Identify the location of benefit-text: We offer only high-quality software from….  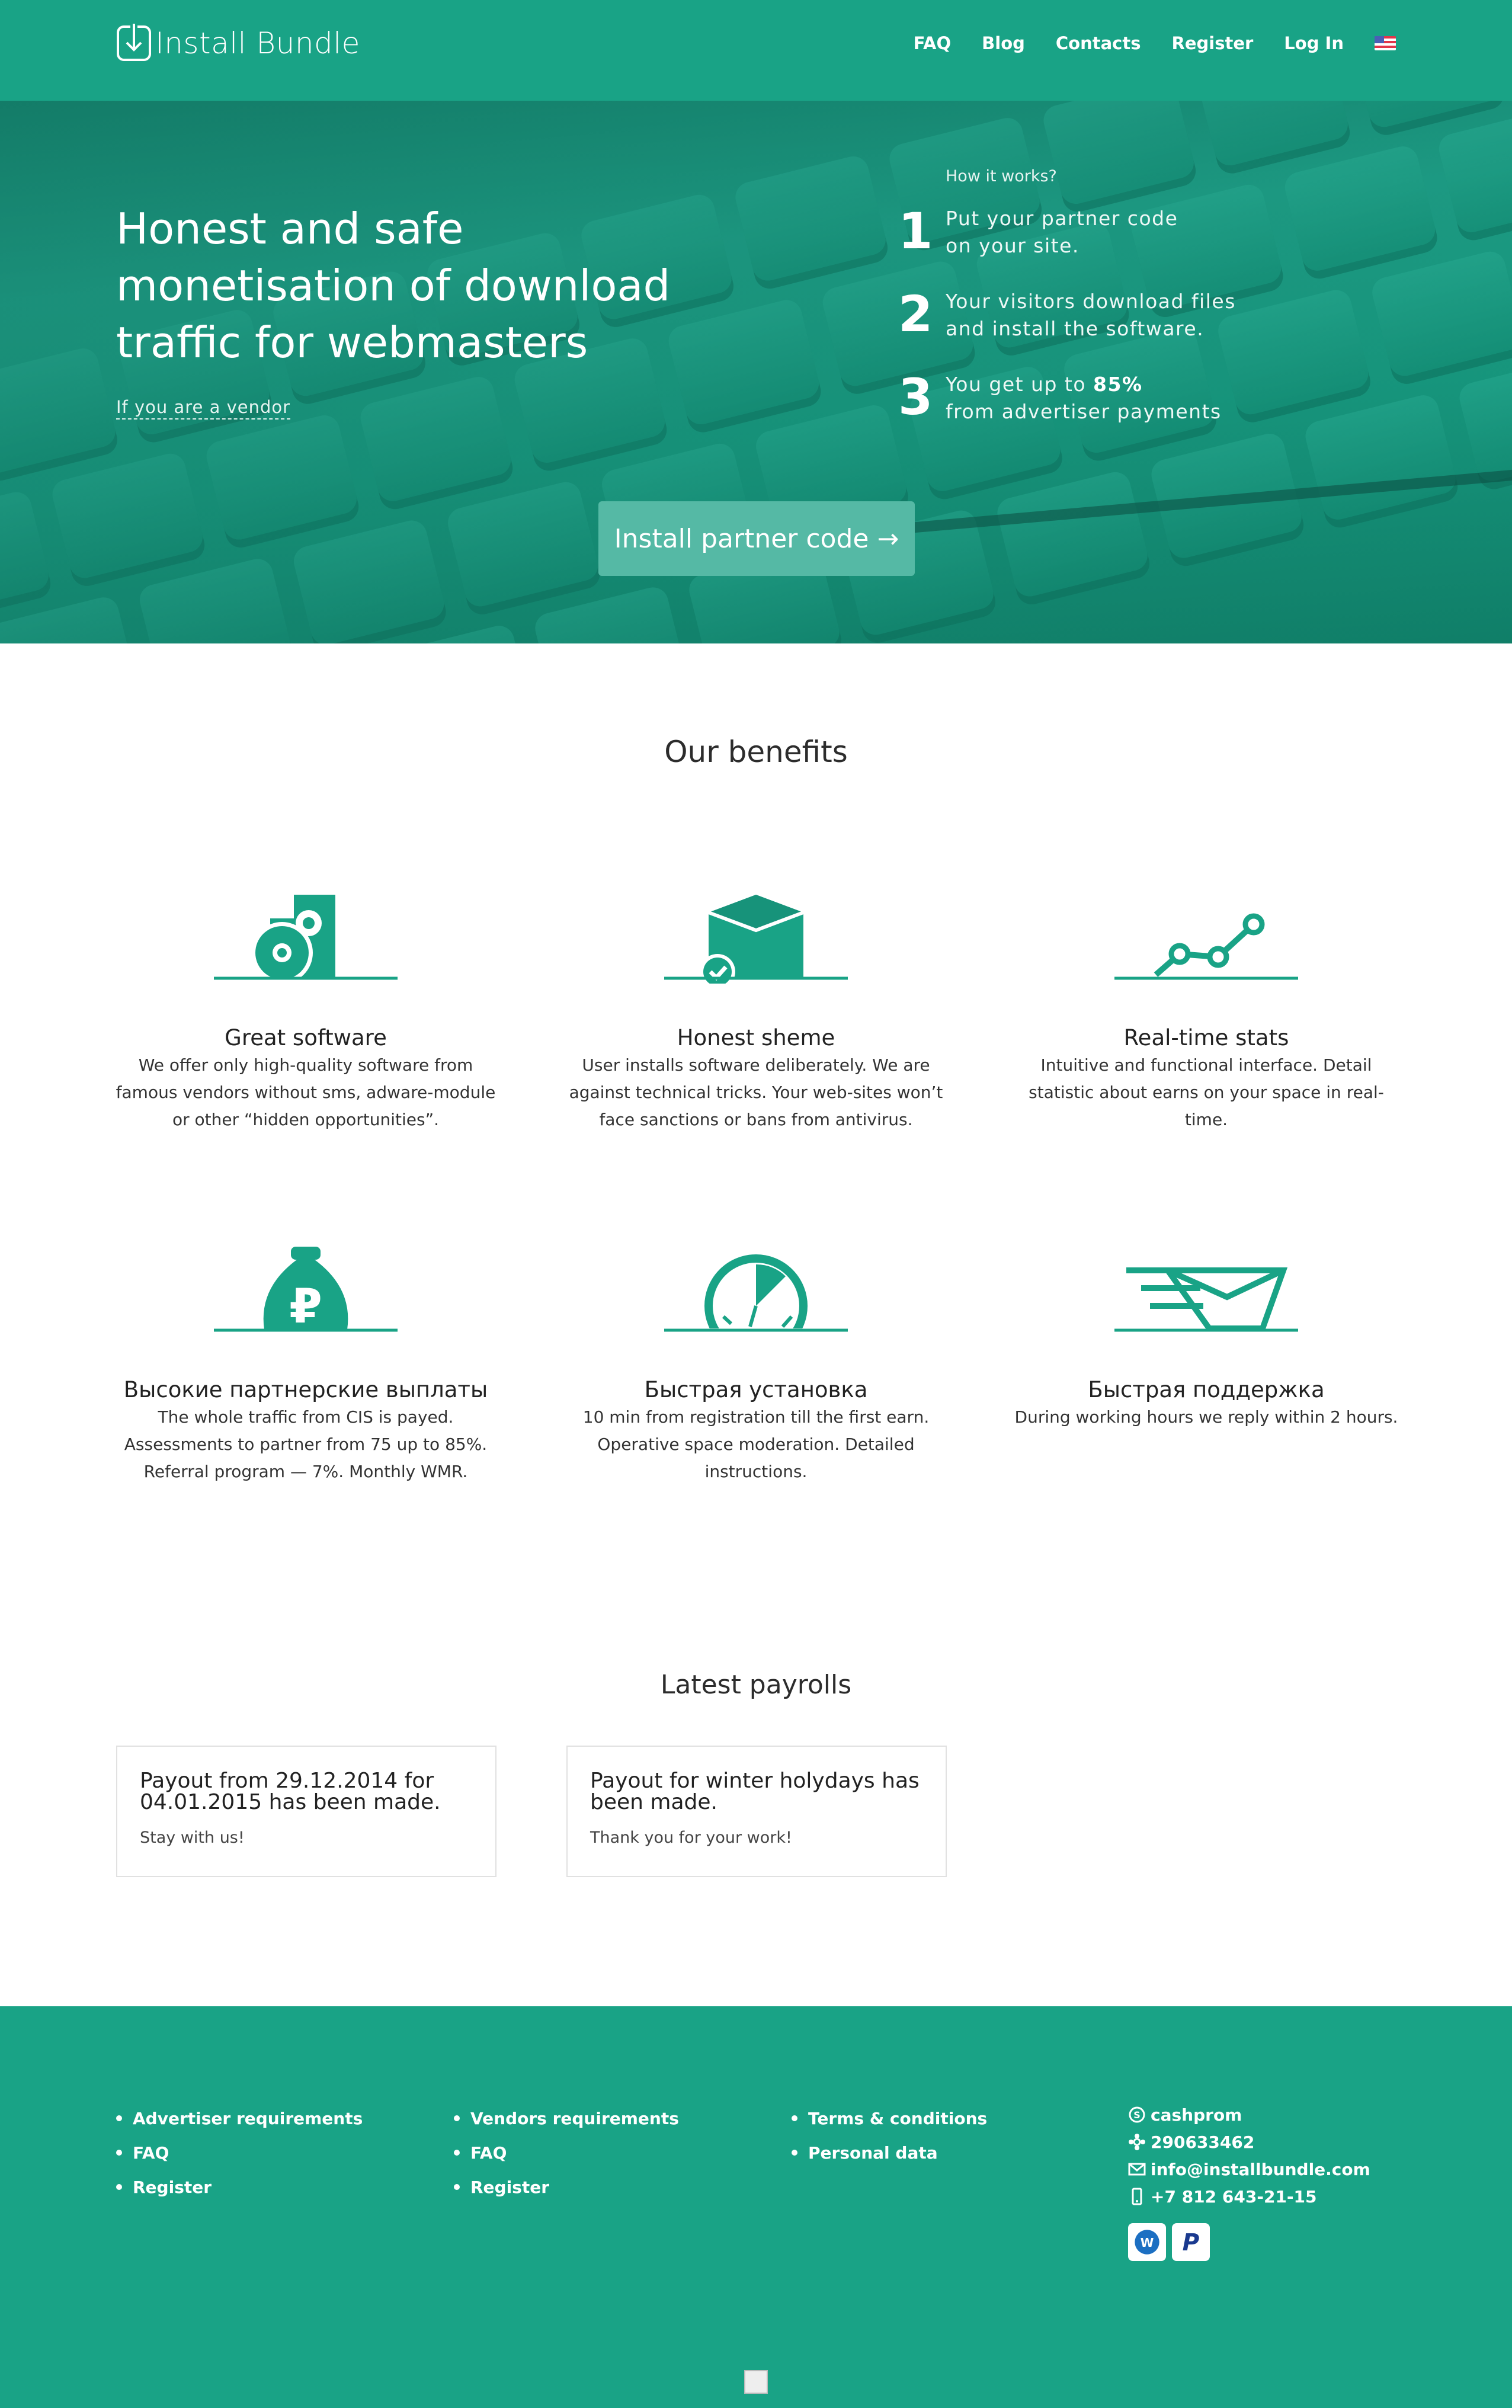
(306, 1092).